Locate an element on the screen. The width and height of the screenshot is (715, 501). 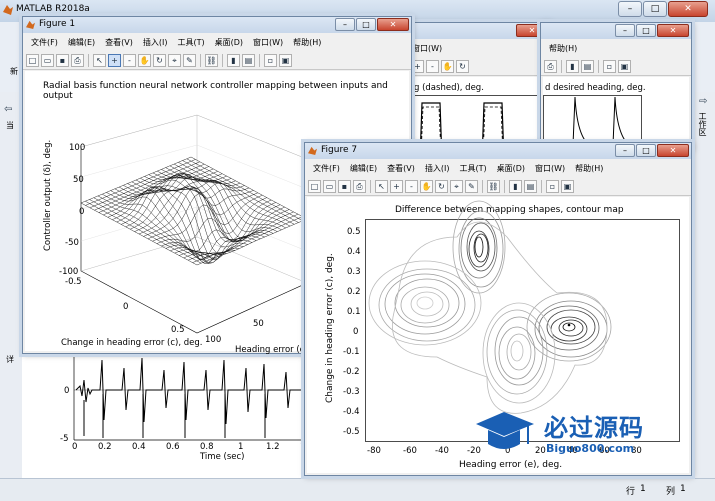
y-tick: -0.5 is located at coordinates (351, 432).